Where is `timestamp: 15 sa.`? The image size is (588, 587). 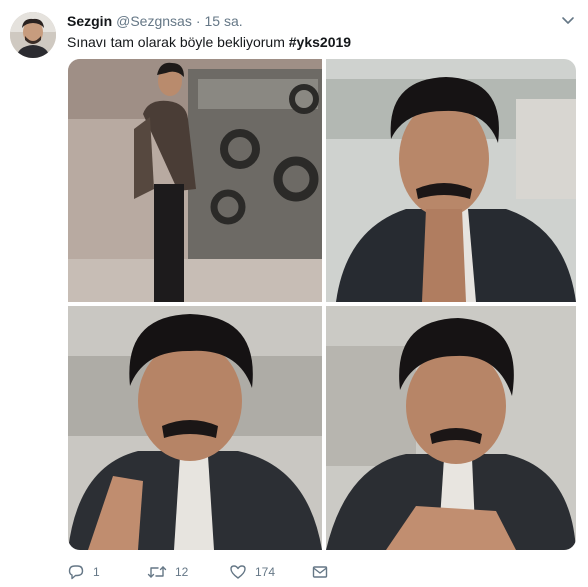 timestamp: 15 sa. is located at coordinates (224, 21).